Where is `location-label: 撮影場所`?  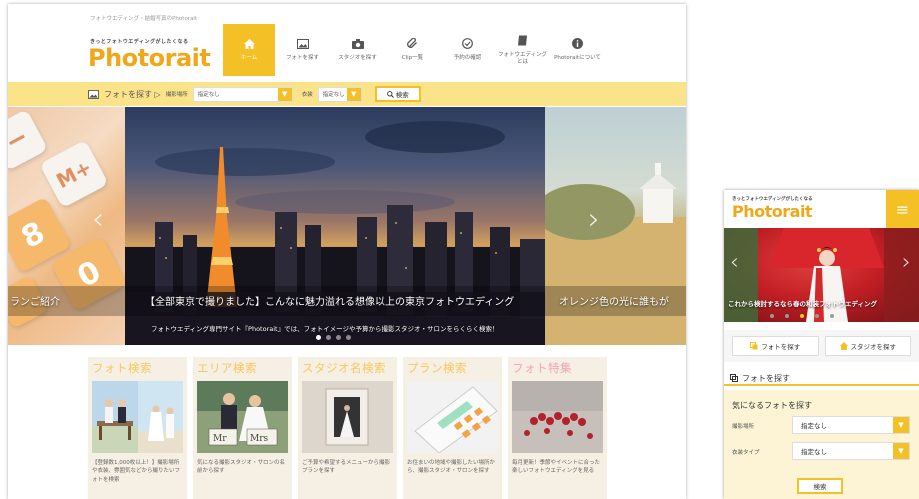 location-label: 撮影場所 is located at coordinates (176, 95).